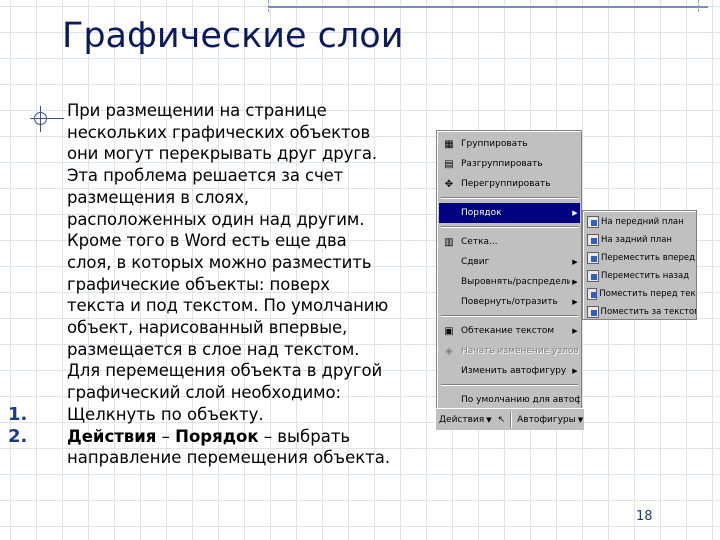 The image size is (720, 540). Describe the element at coordinates (593, 312) in the screenshot. I see `behind-text-icon` at that location.